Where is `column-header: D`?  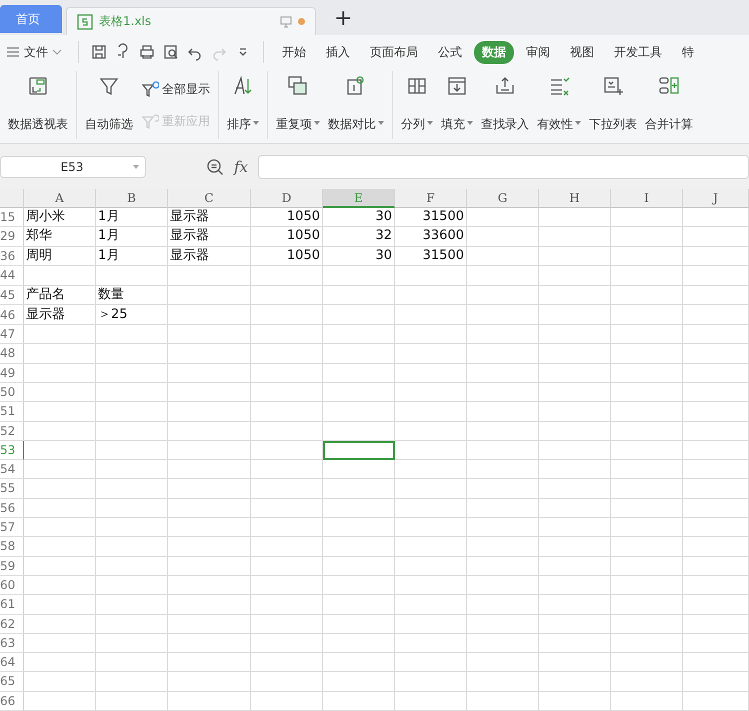
column-header: D is located at coordinates (287, 198).